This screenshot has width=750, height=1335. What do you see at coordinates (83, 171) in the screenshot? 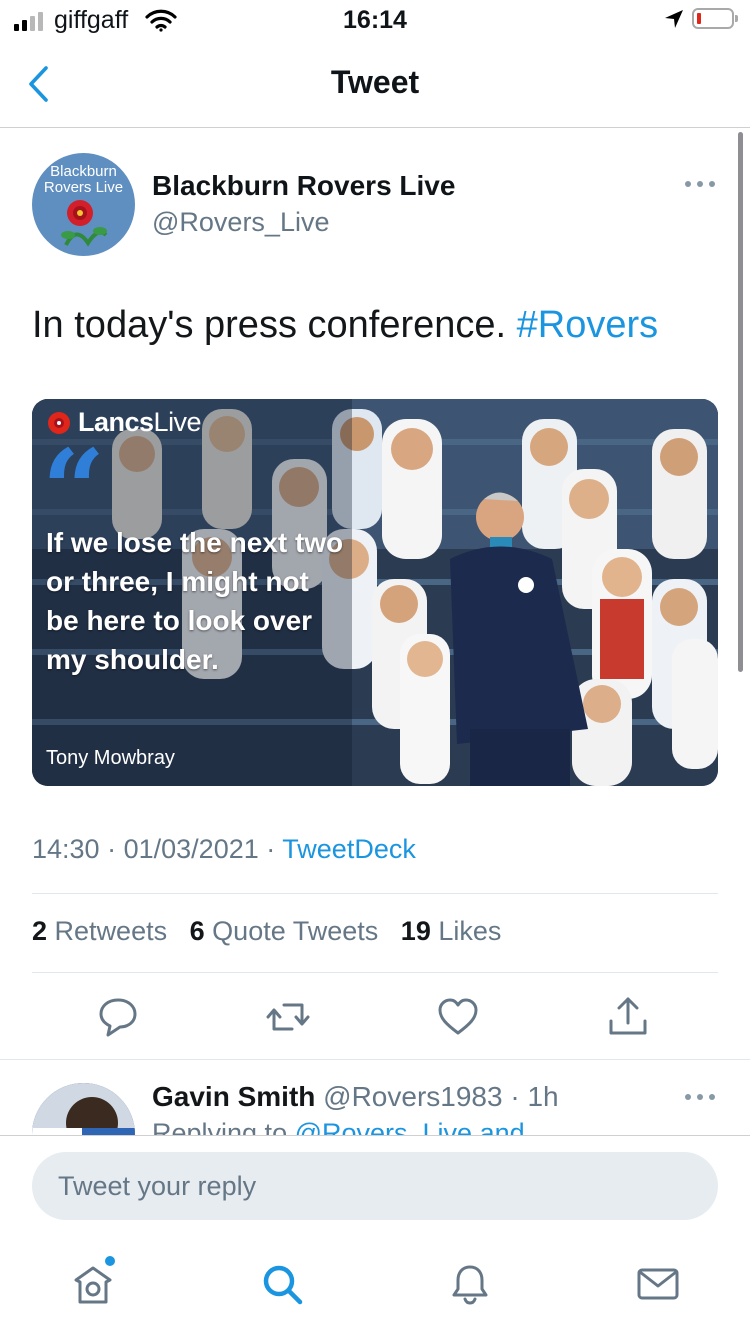
I see `avatar-text-line1: Blackburn` at bounding box center [83, 171].